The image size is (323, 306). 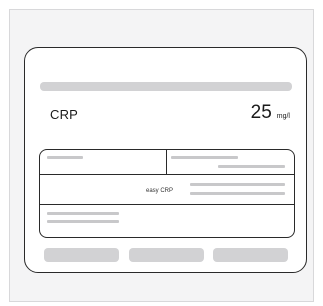 I want to click on card-header-placeholder, so click(x=166, y=86).